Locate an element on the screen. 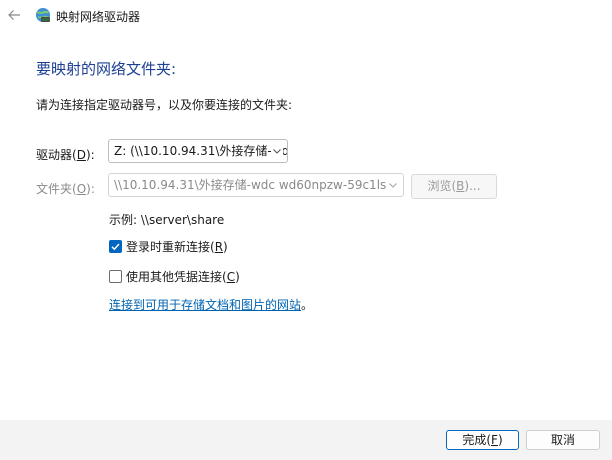 The width and height of the screenshot is (612, 460). back-button is located at coordinates (14, 15).